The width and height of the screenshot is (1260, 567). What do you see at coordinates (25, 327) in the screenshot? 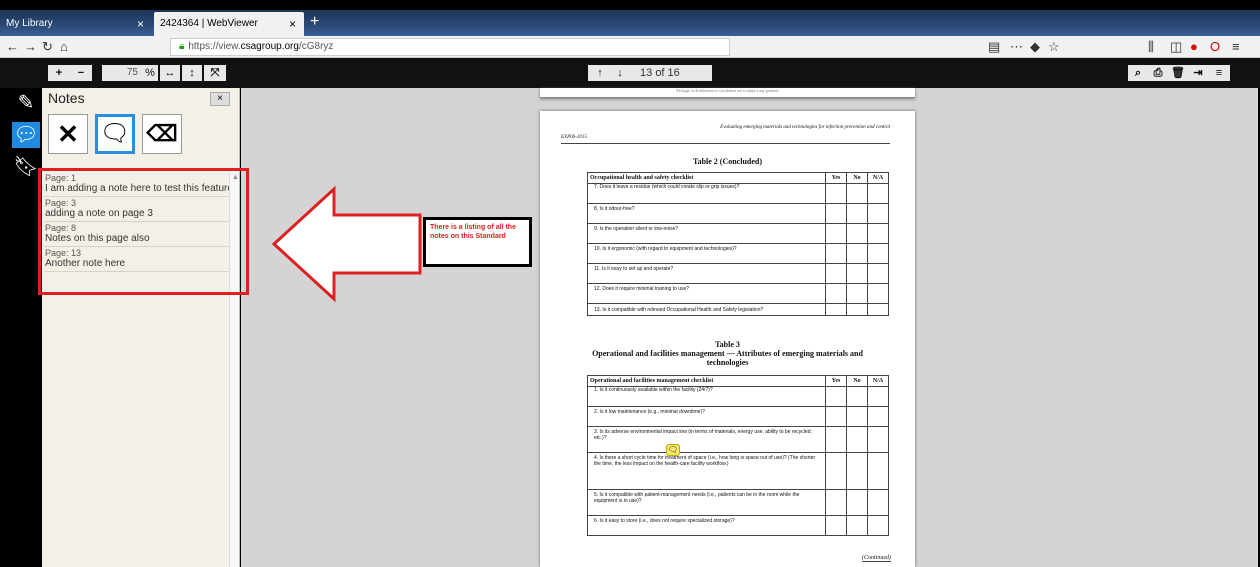
I see `annotation-rail: ✎ 💬︎ 🔖︎` at bounding box center [25, 327].